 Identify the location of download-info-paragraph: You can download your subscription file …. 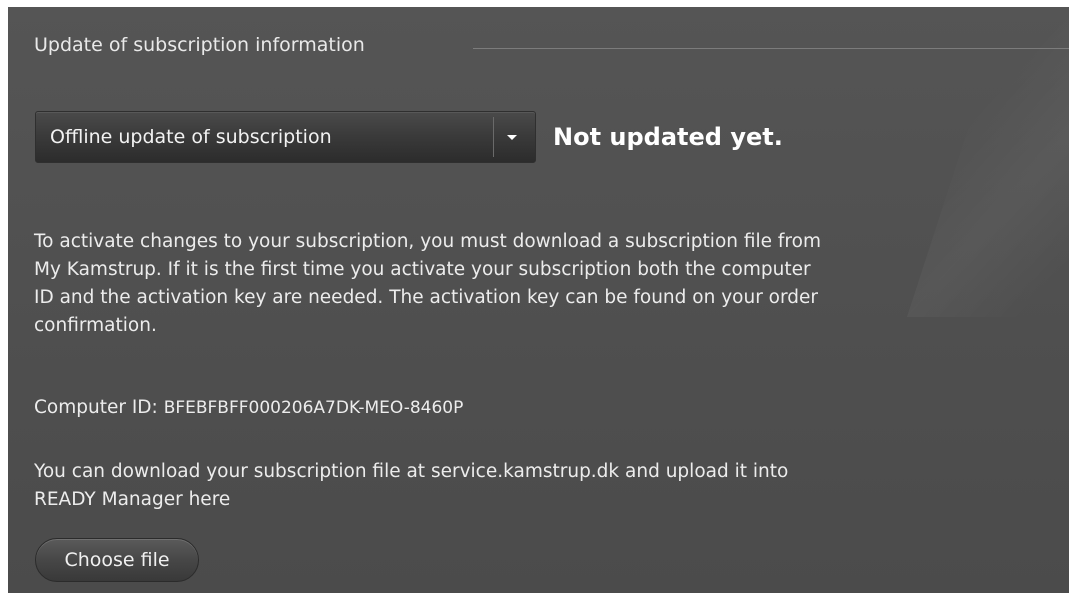
(411, 486).